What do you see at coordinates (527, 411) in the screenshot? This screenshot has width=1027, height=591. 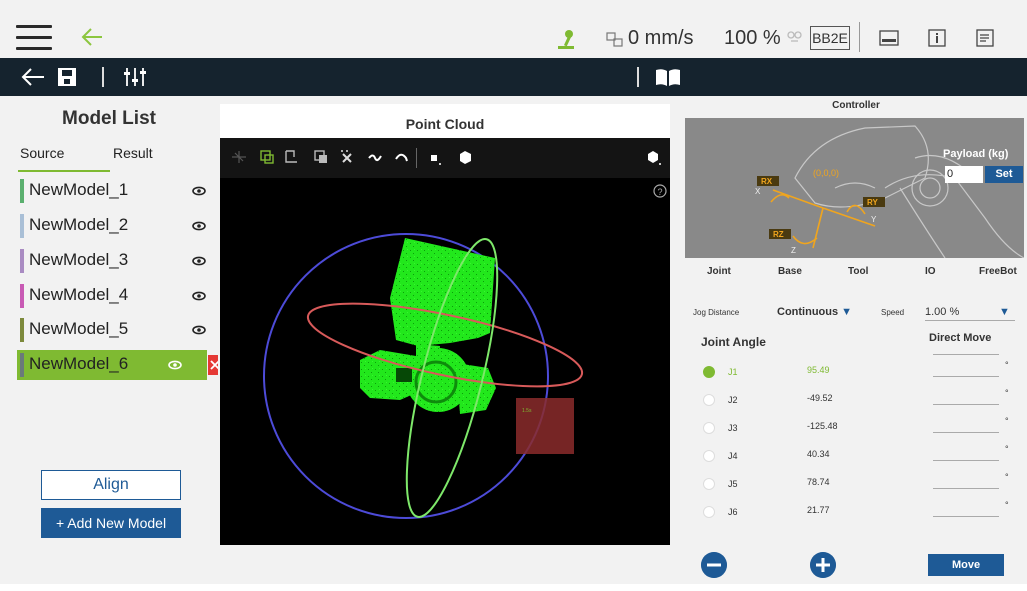 I see `roi-label: 1.5s` at bounding box center [527, 411].